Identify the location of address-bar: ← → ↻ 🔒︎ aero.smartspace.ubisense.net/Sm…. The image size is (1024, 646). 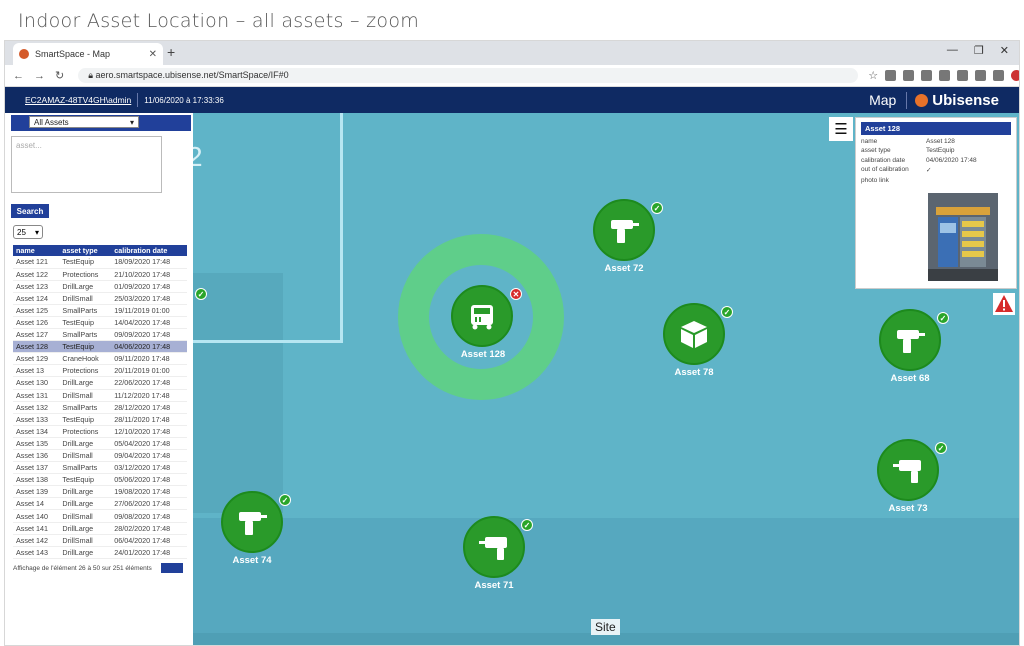
(512, 76).